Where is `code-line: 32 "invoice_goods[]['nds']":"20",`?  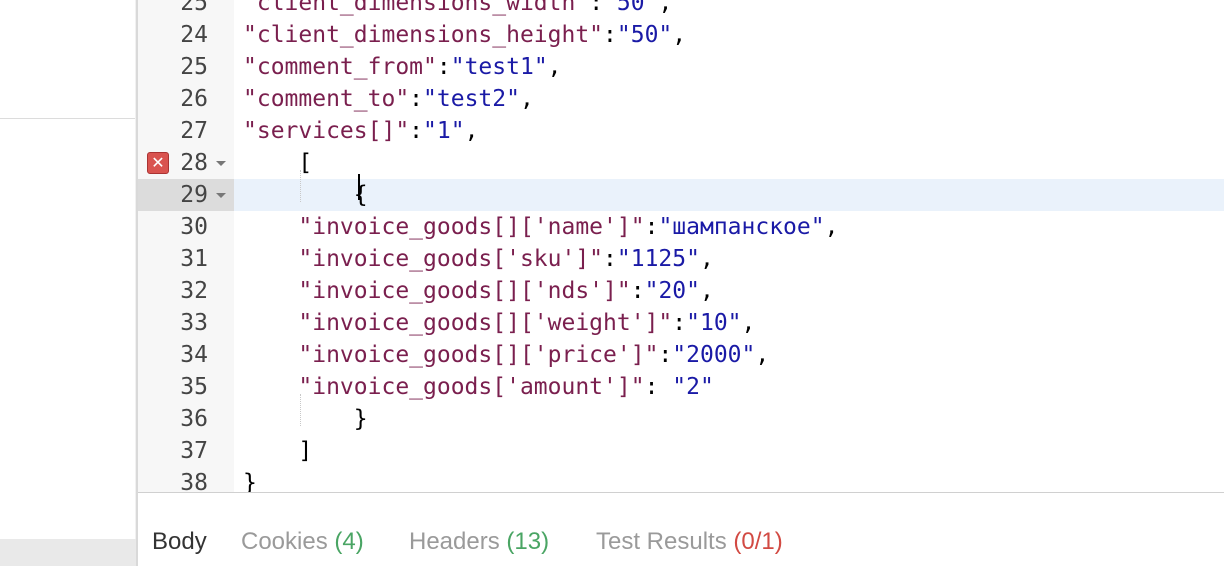 code-line: 32 "invoice_goods[]['nds']":"20", is located at coordinates (681, 291).